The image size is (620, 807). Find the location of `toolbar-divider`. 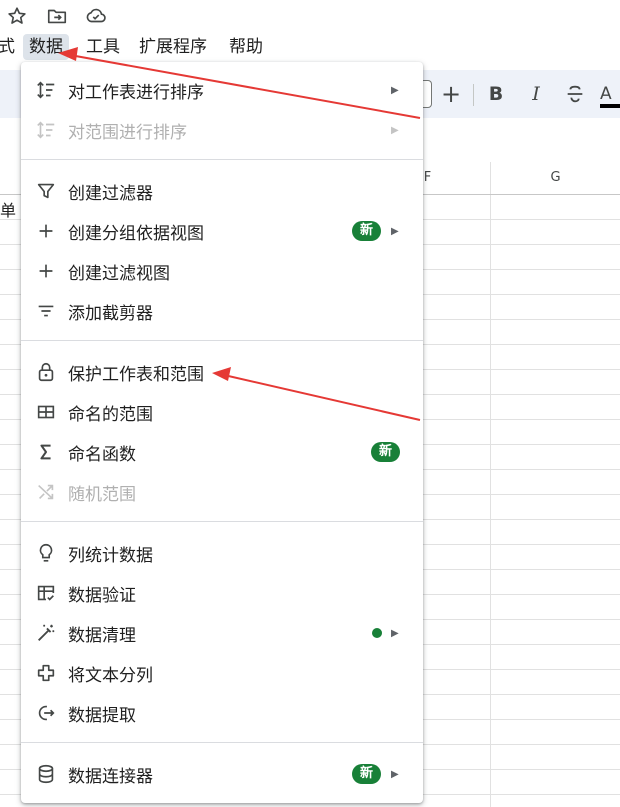

toolbar-divider is located at coordinates (473, 95).